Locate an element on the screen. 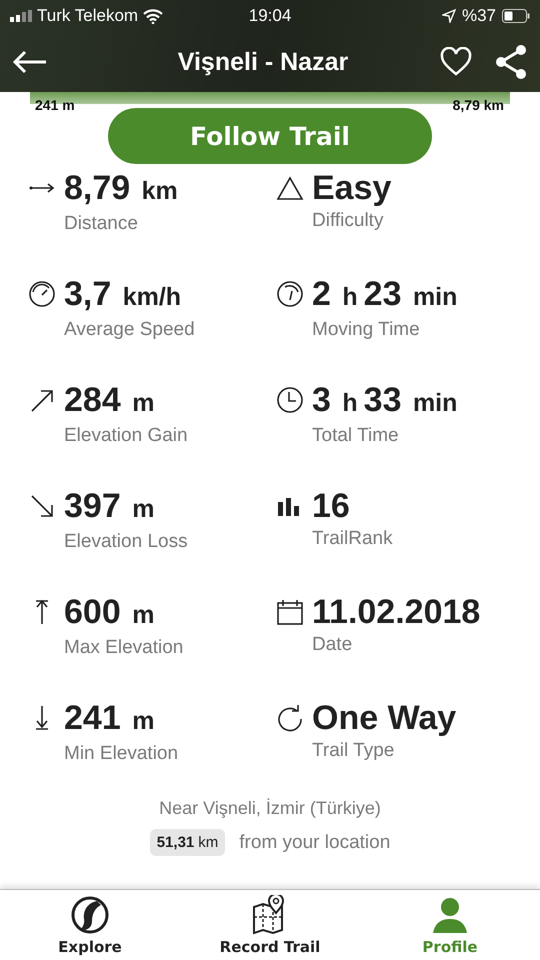 Image resolution: width=540 pixels, height=960 pixels. stat-label: Average Speed is located at coordinates (129, 330).